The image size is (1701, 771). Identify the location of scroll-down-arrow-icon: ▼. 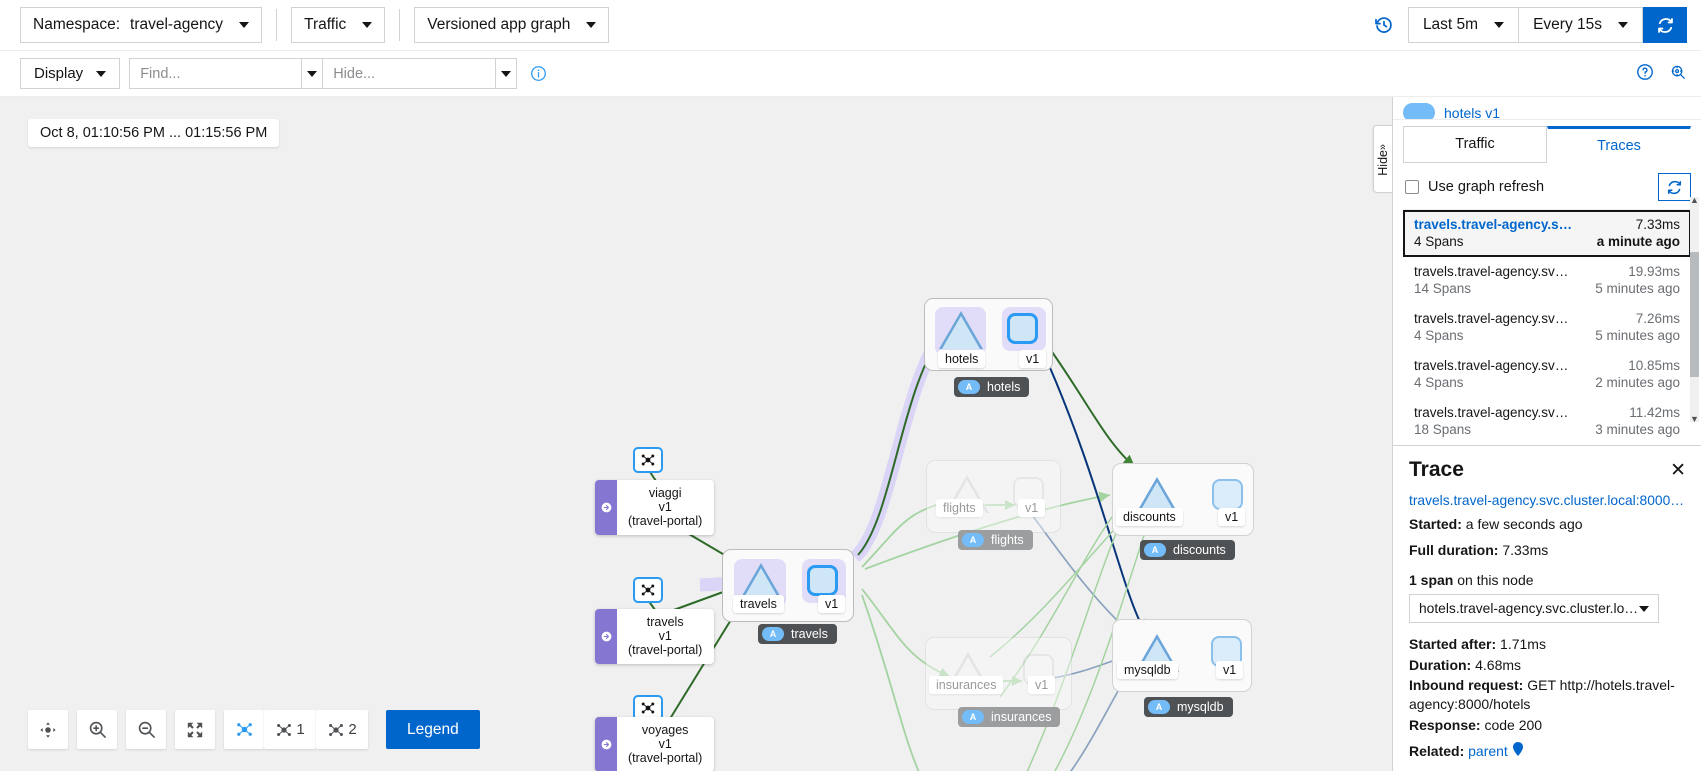
(1694, 419).